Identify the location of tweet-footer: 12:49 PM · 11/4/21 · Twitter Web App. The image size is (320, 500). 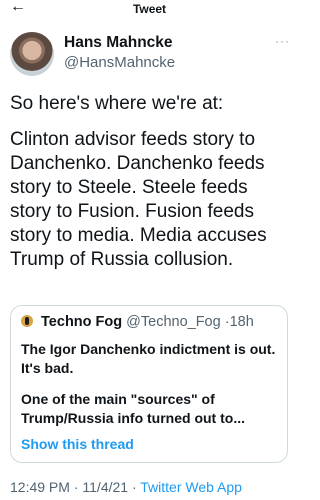
(126, 487).